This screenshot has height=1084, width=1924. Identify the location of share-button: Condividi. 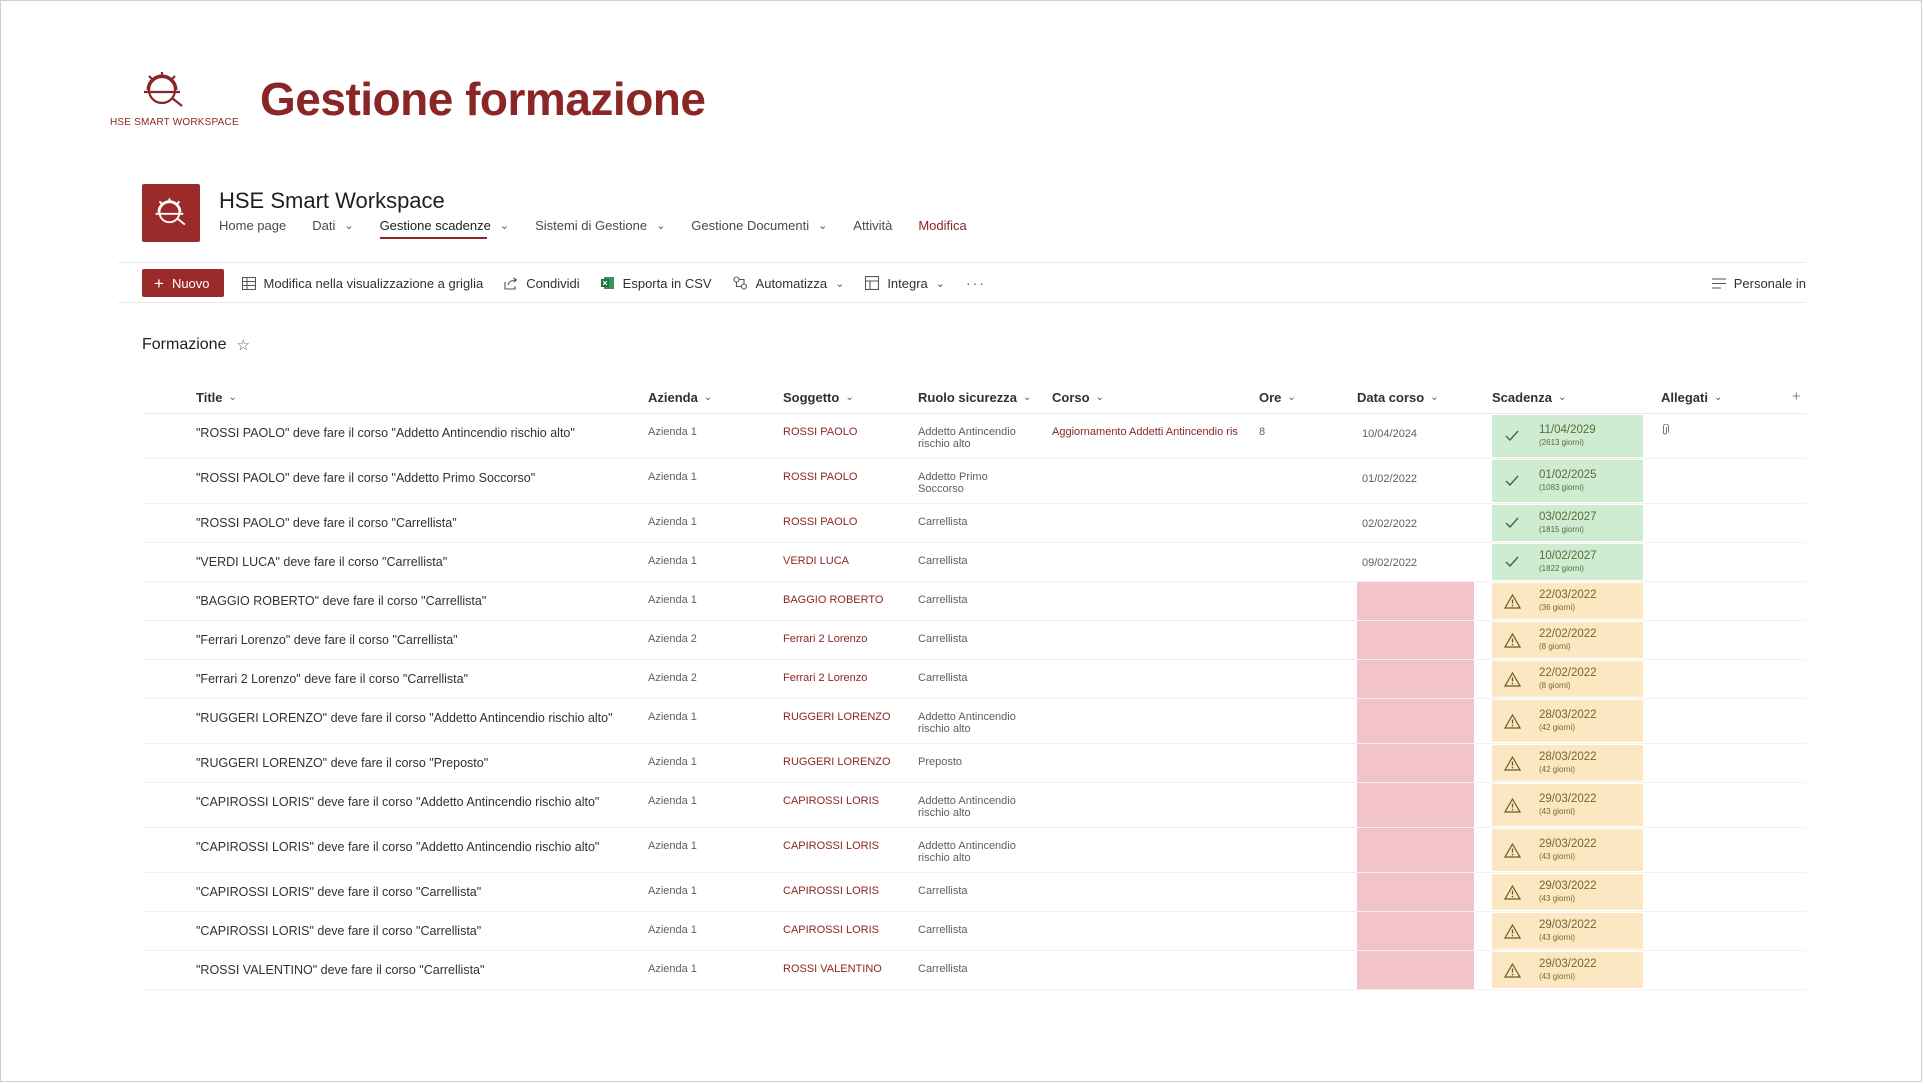
(542, 283).